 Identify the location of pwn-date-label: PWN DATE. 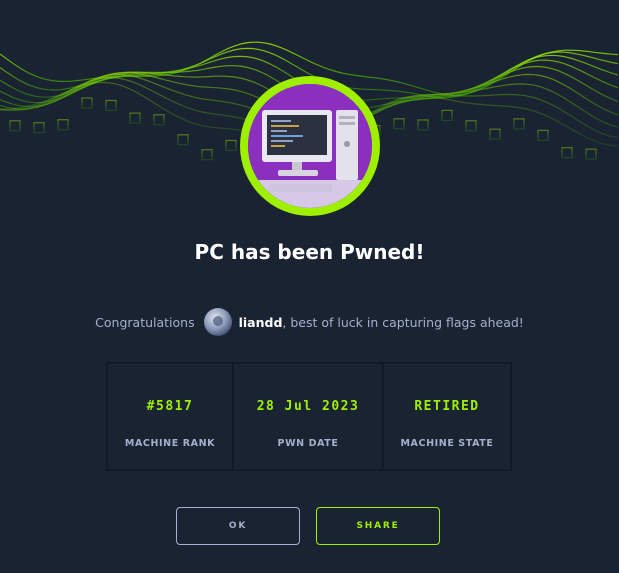
(308, 443).